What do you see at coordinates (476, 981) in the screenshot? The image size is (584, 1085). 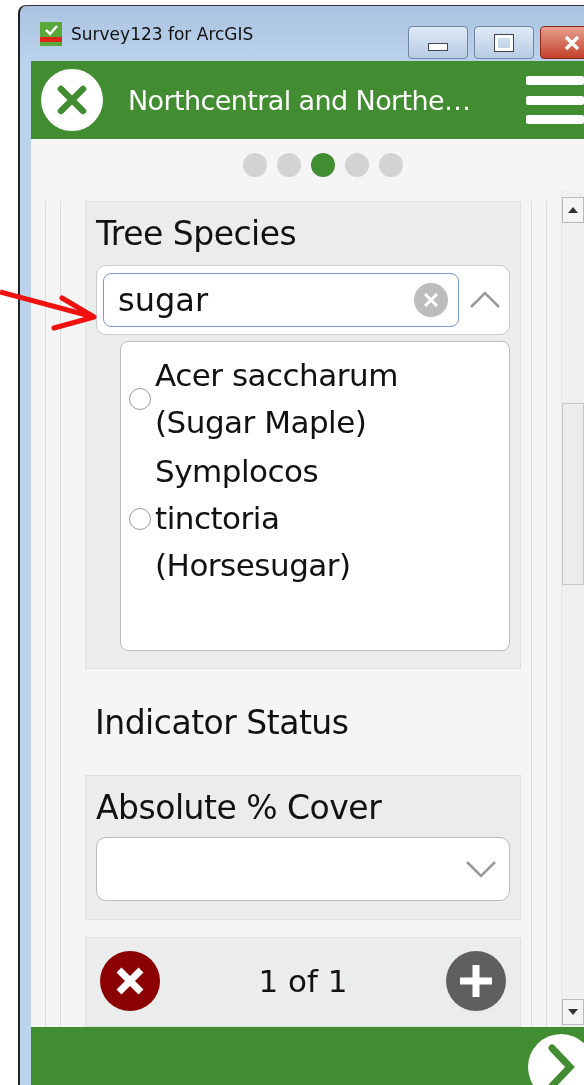 I see `add-icon` at bounding box center [476, 981].